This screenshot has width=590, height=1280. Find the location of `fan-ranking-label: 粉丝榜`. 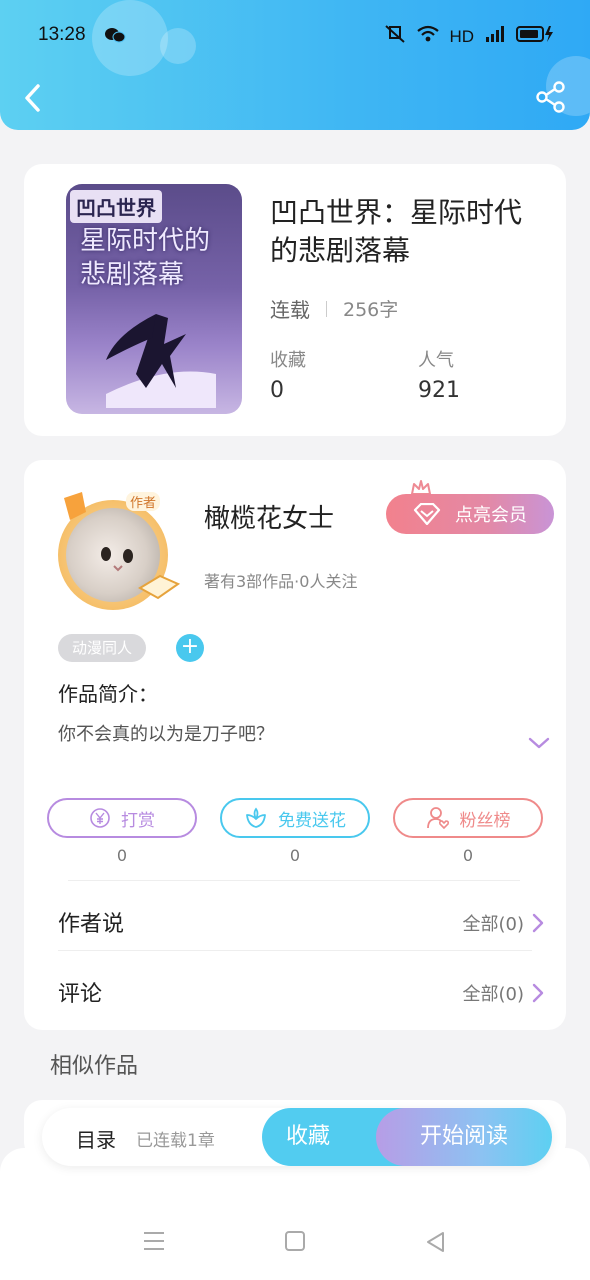

fan-ranking-label: 粉丝榜 is located at coordinates (485, 820).